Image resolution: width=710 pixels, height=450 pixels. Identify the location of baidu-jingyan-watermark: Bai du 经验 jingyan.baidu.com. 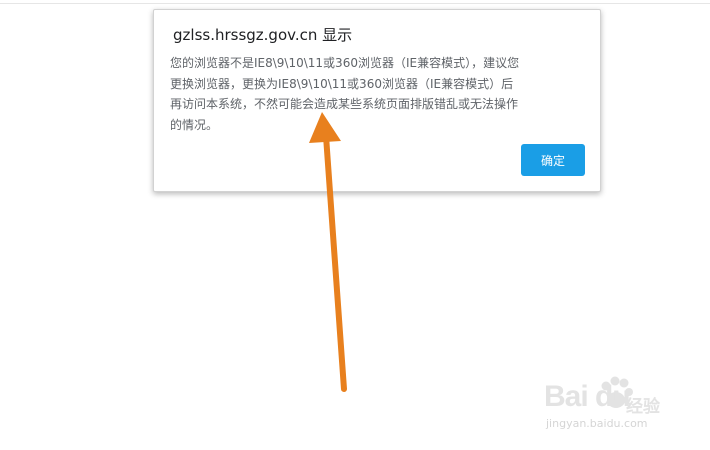
(609, 406).